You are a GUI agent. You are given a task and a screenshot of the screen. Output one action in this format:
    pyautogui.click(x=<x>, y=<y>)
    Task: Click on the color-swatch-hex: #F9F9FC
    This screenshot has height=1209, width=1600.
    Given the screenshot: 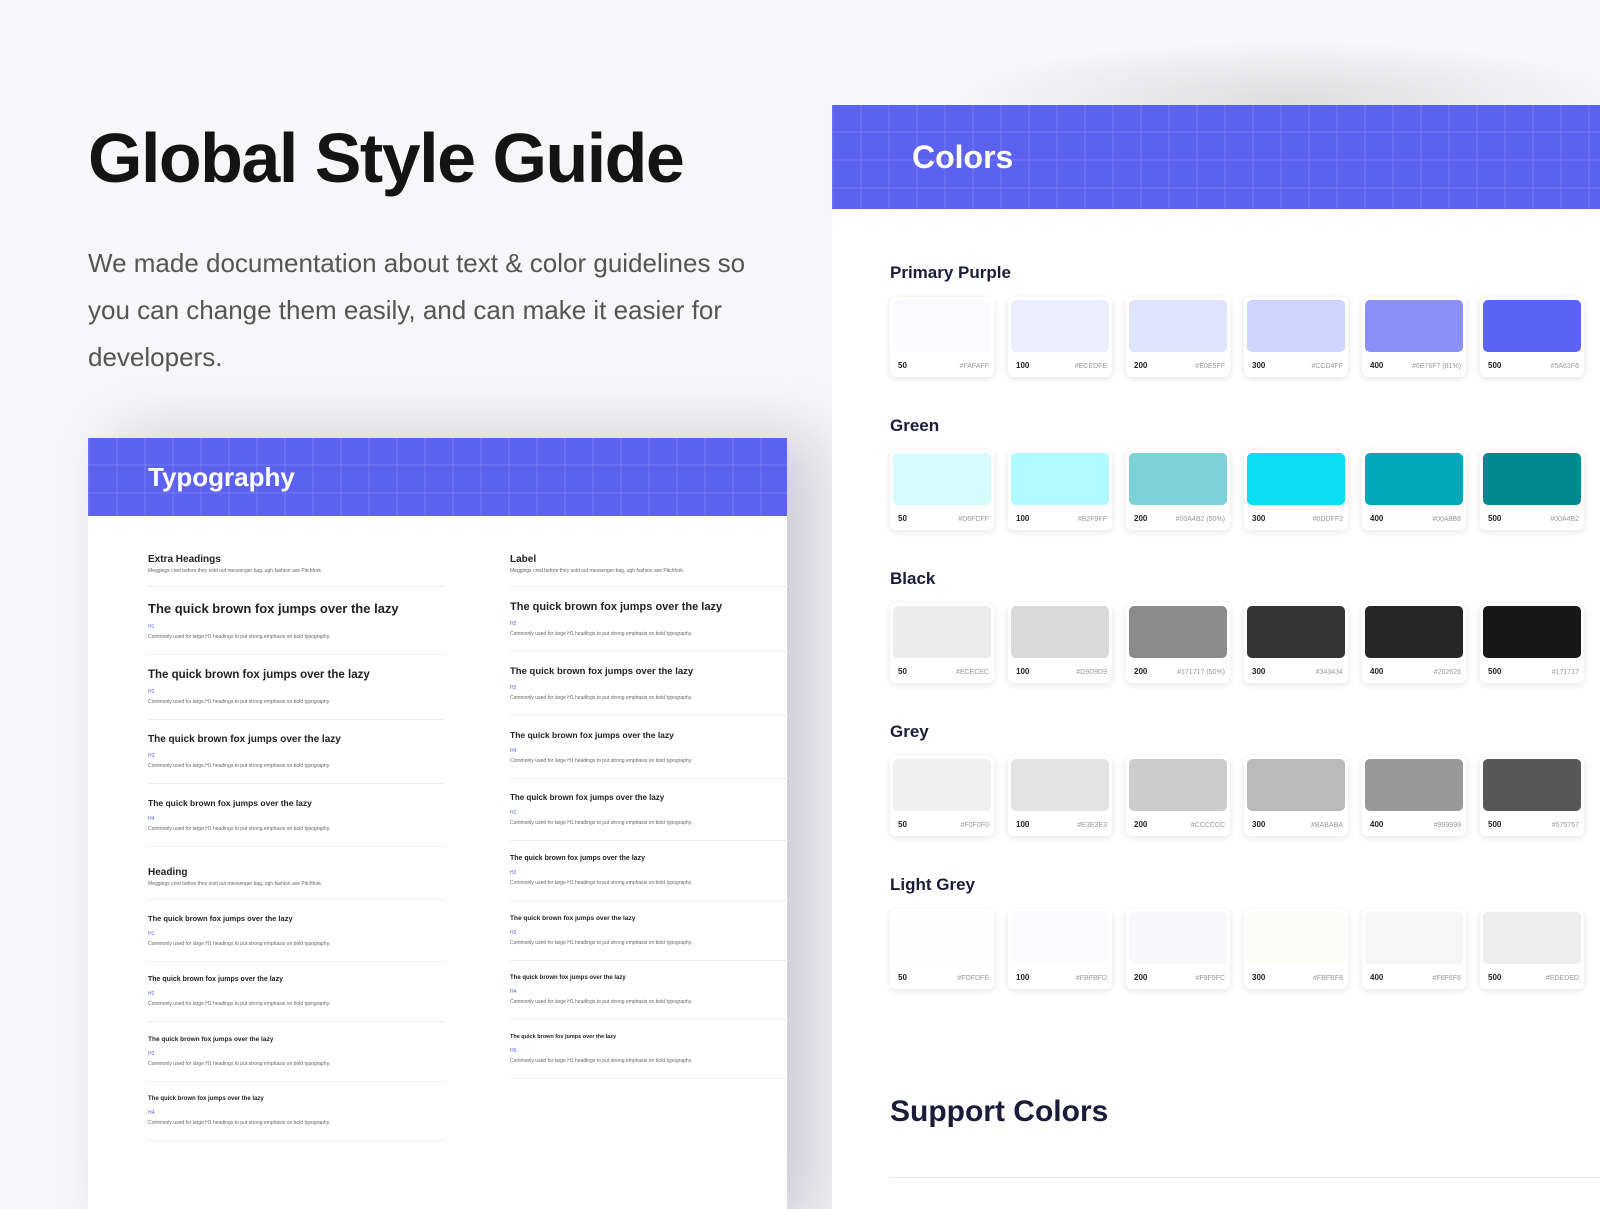 What is the action you would take?
    pyautogui.click(x=1210, y=978)
    